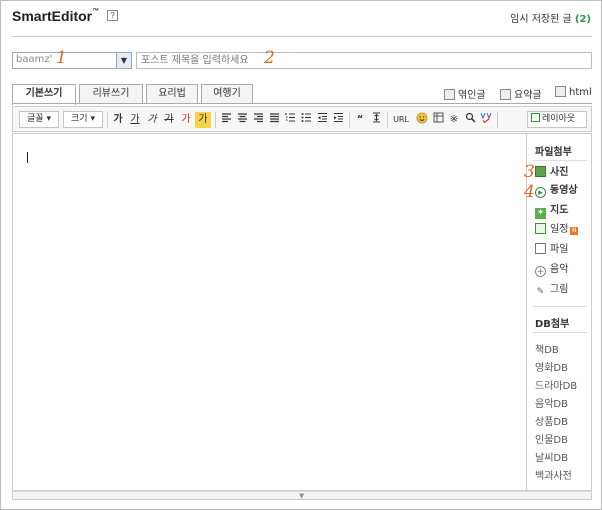  I want to click on map-icon: ✦, so click(540, 213).